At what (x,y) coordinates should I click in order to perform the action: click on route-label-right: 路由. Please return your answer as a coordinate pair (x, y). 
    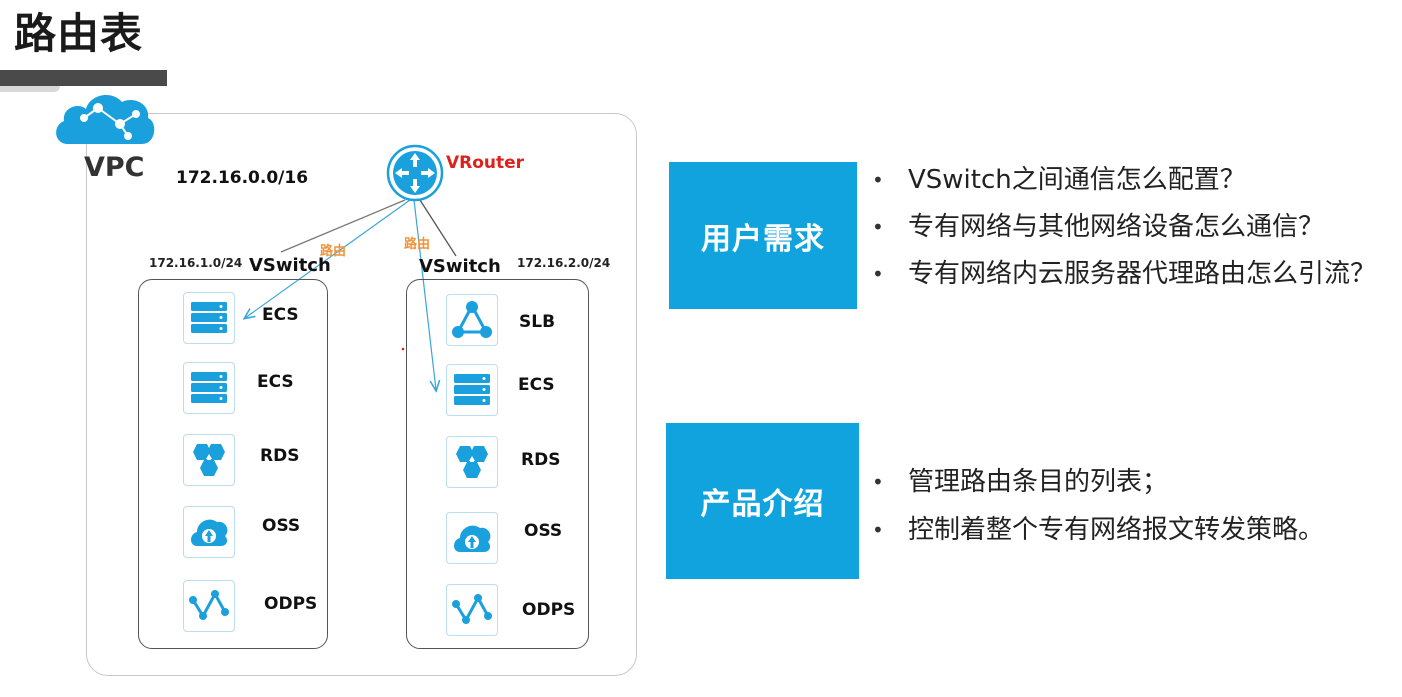
    Looking at the image, I should click on (417, 244).